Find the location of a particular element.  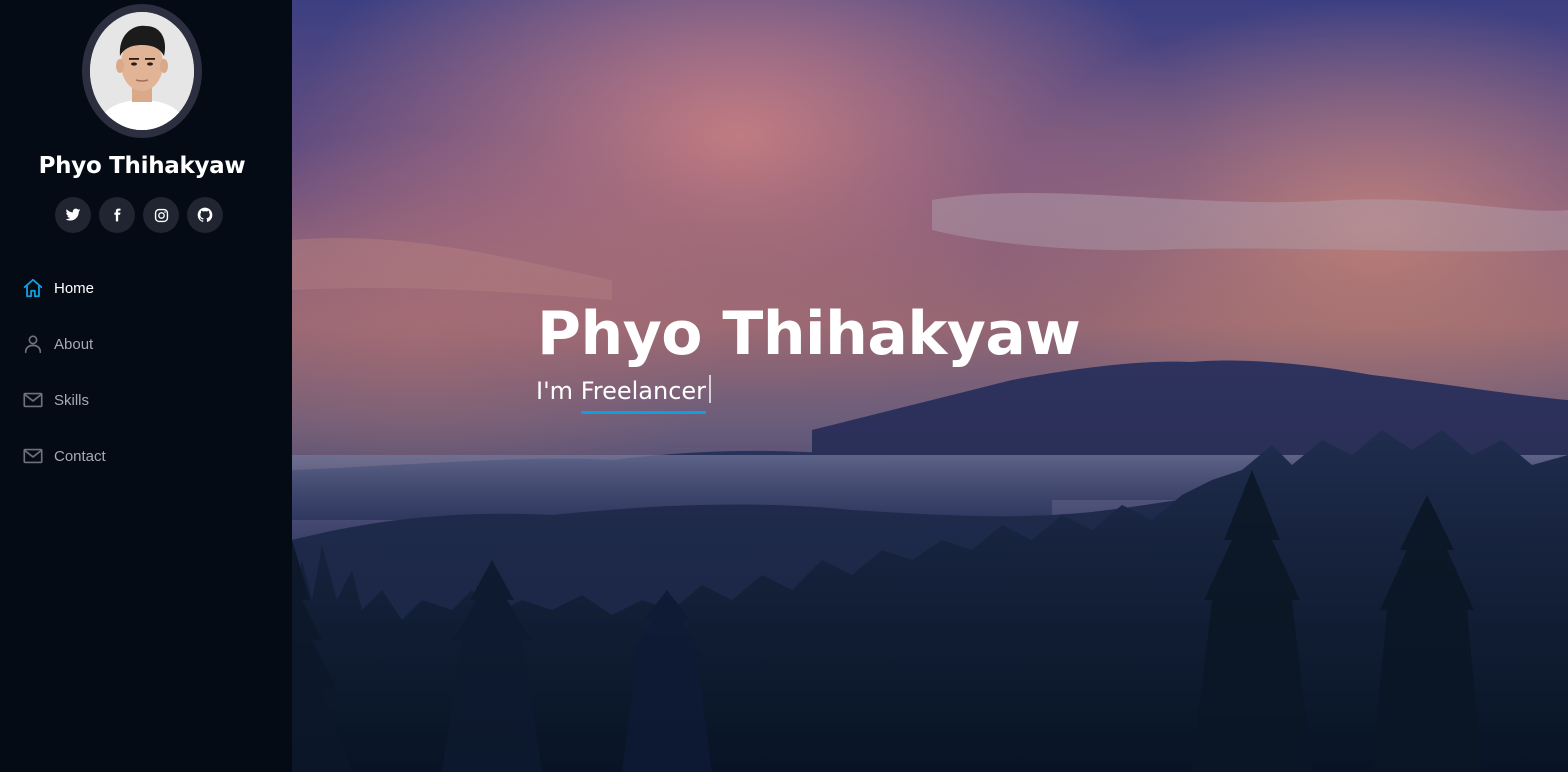

nav-item-skills: Skills is located at coordinates (146, 400).